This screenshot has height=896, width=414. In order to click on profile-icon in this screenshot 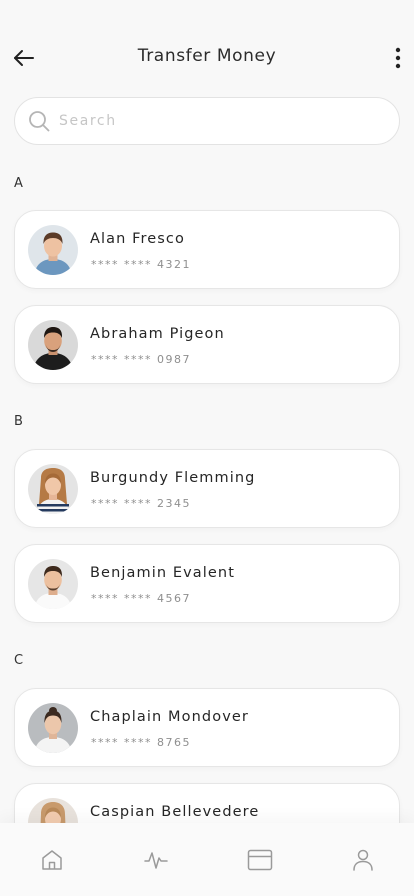, I will do `click(363, 860)`.